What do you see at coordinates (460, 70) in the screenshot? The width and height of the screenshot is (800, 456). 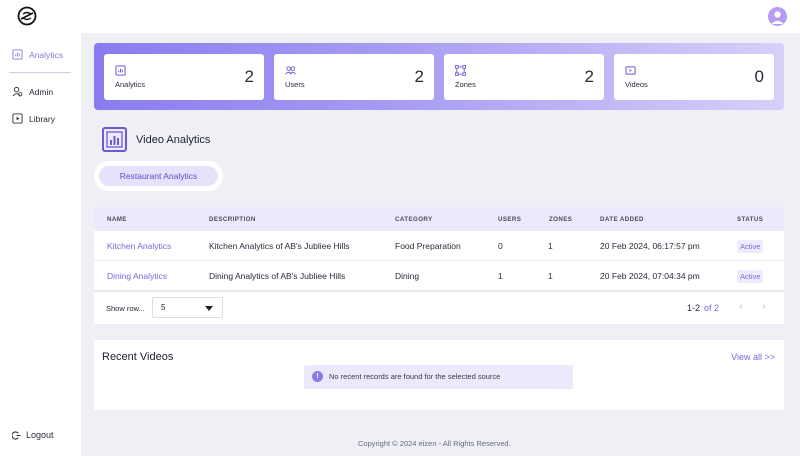 I see `zones-icon` at bounding box center [460, 70].